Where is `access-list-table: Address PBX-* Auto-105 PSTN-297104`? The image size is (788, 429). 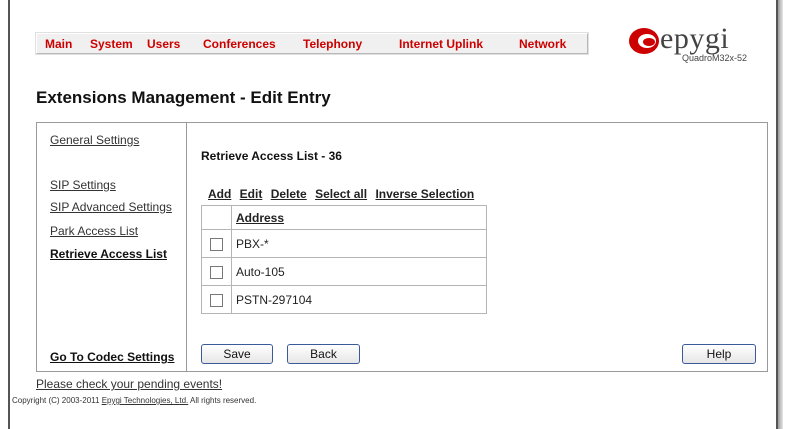
access-list-table: Address PBX-* Auto-105 PSTN-297104 is located at coordinates (344, 259).